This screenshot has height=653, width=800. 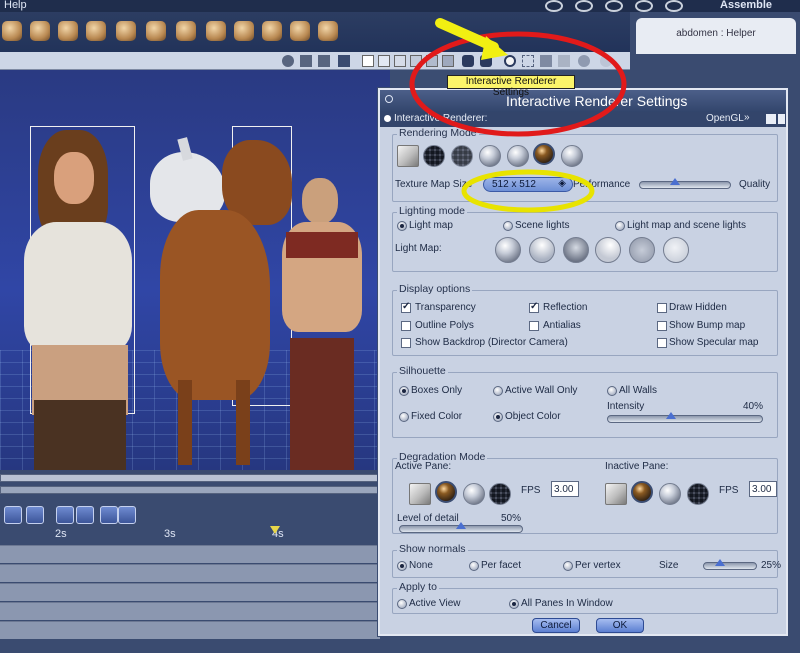 I want to click on callout-annotations, so click(x=518, y=115).